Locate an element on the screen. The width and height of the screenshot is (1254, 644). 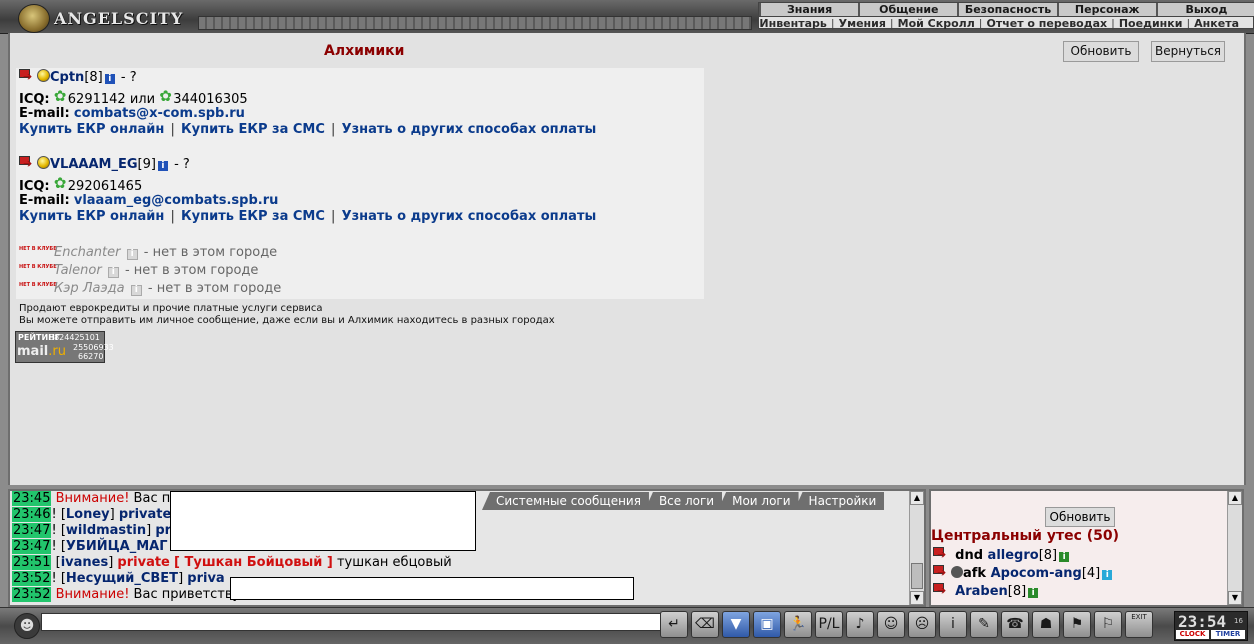
tab-all-logs: Все логи is located at coordinates (683, 501).